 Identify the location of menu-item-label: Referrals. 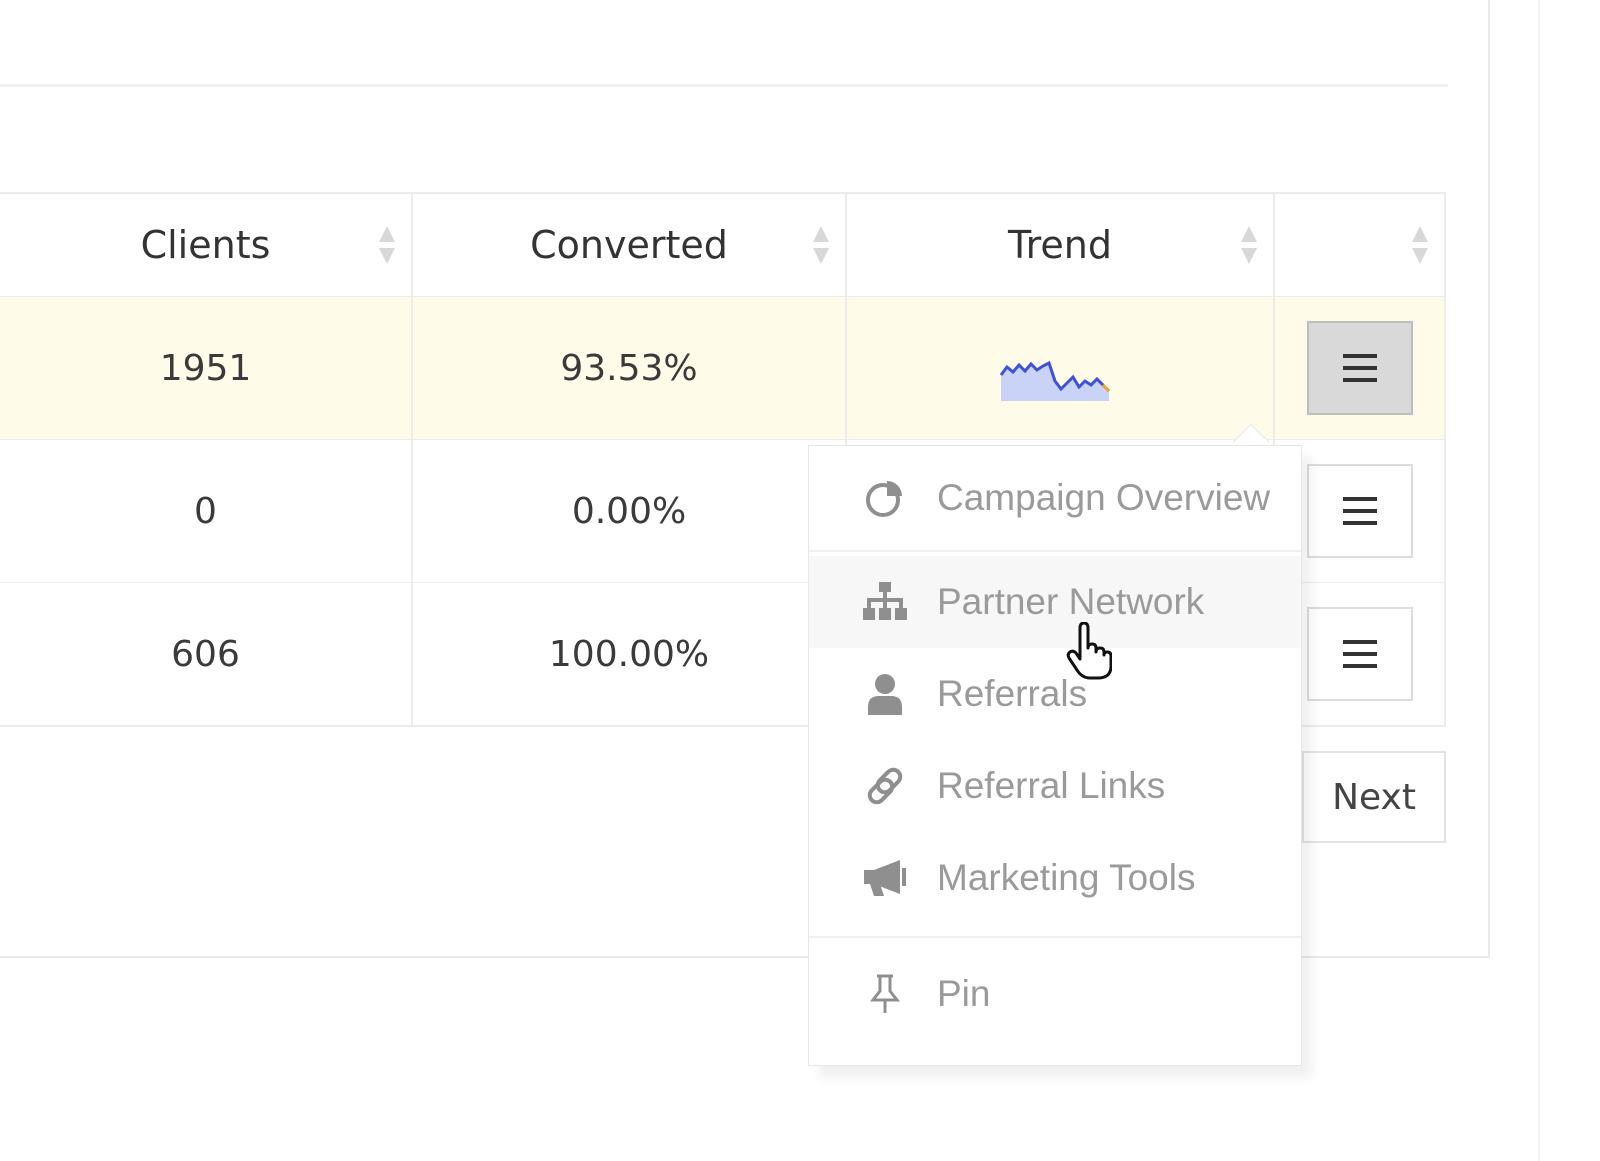
(1012, 693).